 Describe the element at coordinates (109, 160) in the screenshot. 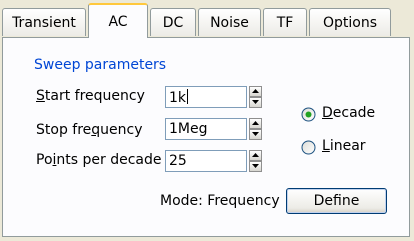

I see `label-text: nts per decade` at that location.